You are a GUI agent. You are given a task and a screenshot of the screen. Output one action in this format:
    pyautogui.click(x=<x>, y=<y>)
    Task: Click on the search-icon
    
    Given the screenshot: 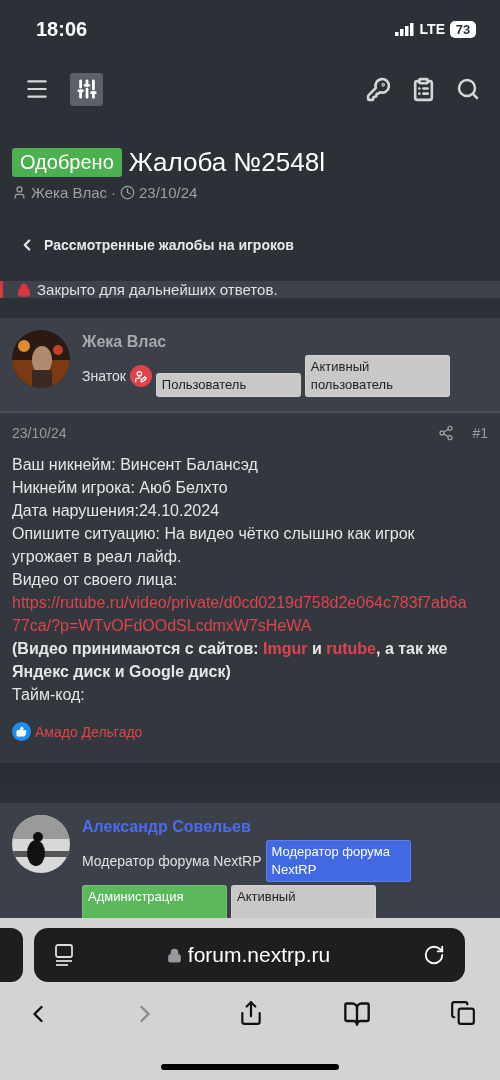 What is the action you would take?
    pyautogui.click(x=468, y=89)
    